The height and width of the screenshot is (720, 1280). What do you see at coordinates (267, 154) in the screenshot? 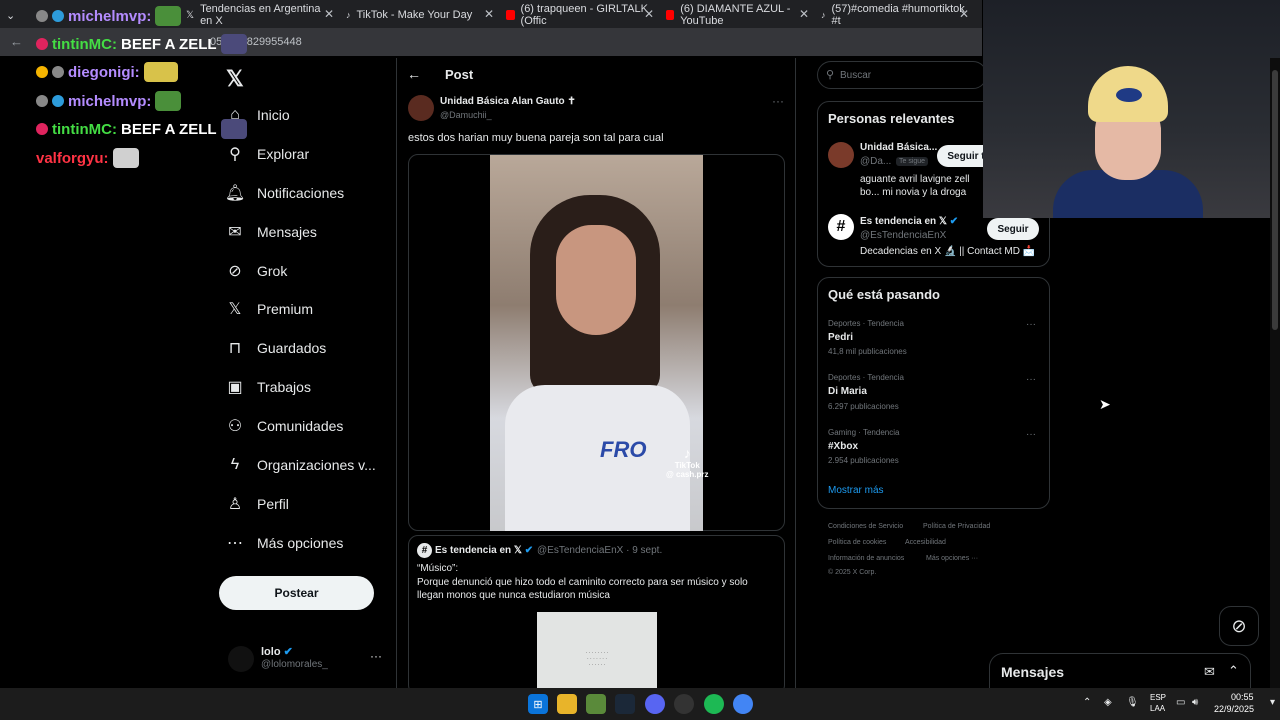
I see `nav-explorar: ⚲ Explorar` at bounding box center [267, 154].